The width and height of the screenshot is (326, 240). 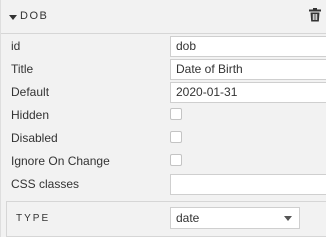 What do you see at coordinates (45, 184) in the screenshot?
I see `css-classes-label: CSS classes` at bounding box center [45, 184].